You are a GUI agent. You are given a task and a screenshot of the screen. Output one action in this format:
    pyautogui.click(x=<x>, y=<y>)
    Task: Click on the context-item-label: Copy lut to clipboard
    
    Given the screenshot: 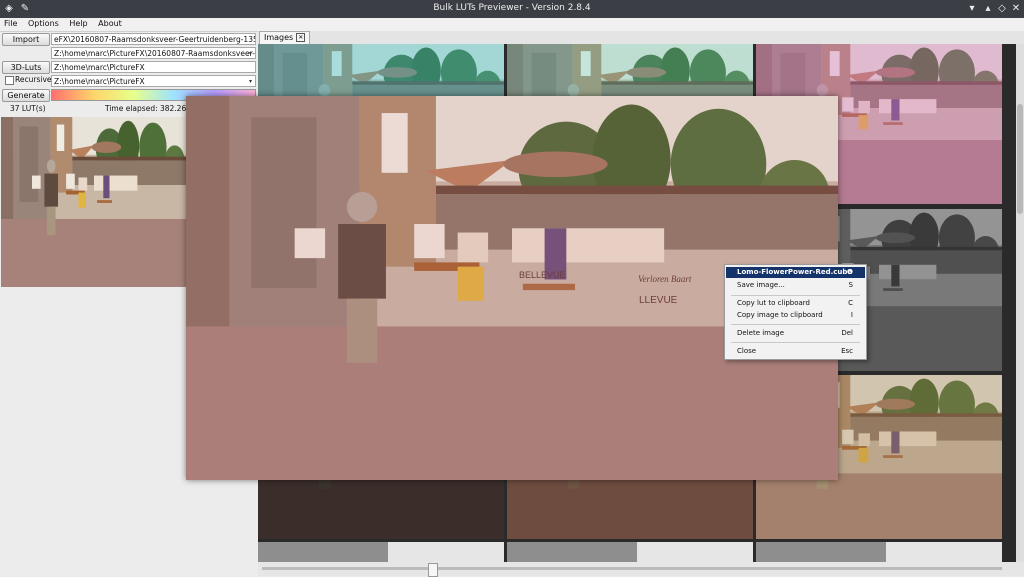 What is the action you would take?
    pyautogui.click(x=773, y=303)
    